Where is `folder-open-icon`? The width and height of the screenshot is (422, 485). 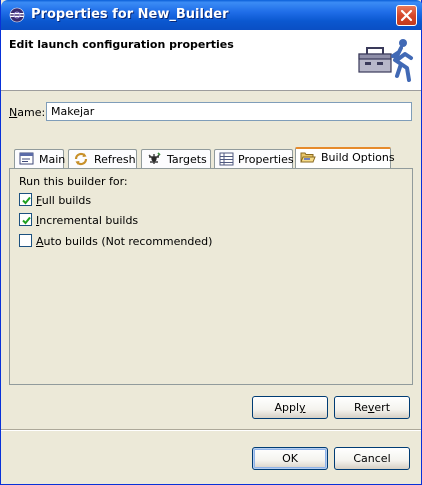
folder-open-icon is located at coordinates (308, 157).